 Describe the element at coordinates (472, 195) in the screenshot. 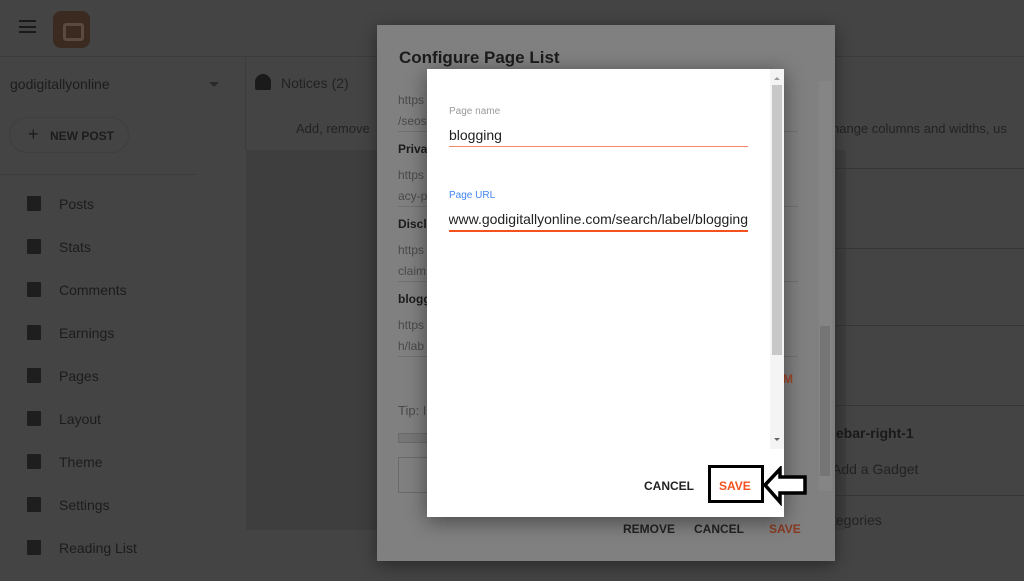

I see `page-url-label: Page URL` at that location.